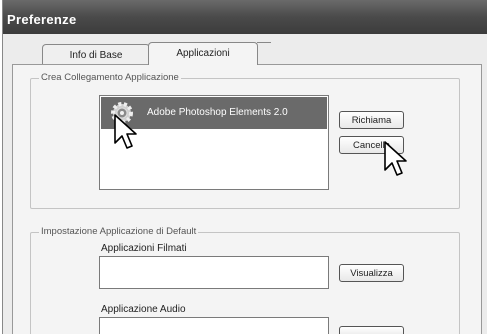 The image size is (487, 334). I want to click on visualizza-audio-button, so click(371, 330).